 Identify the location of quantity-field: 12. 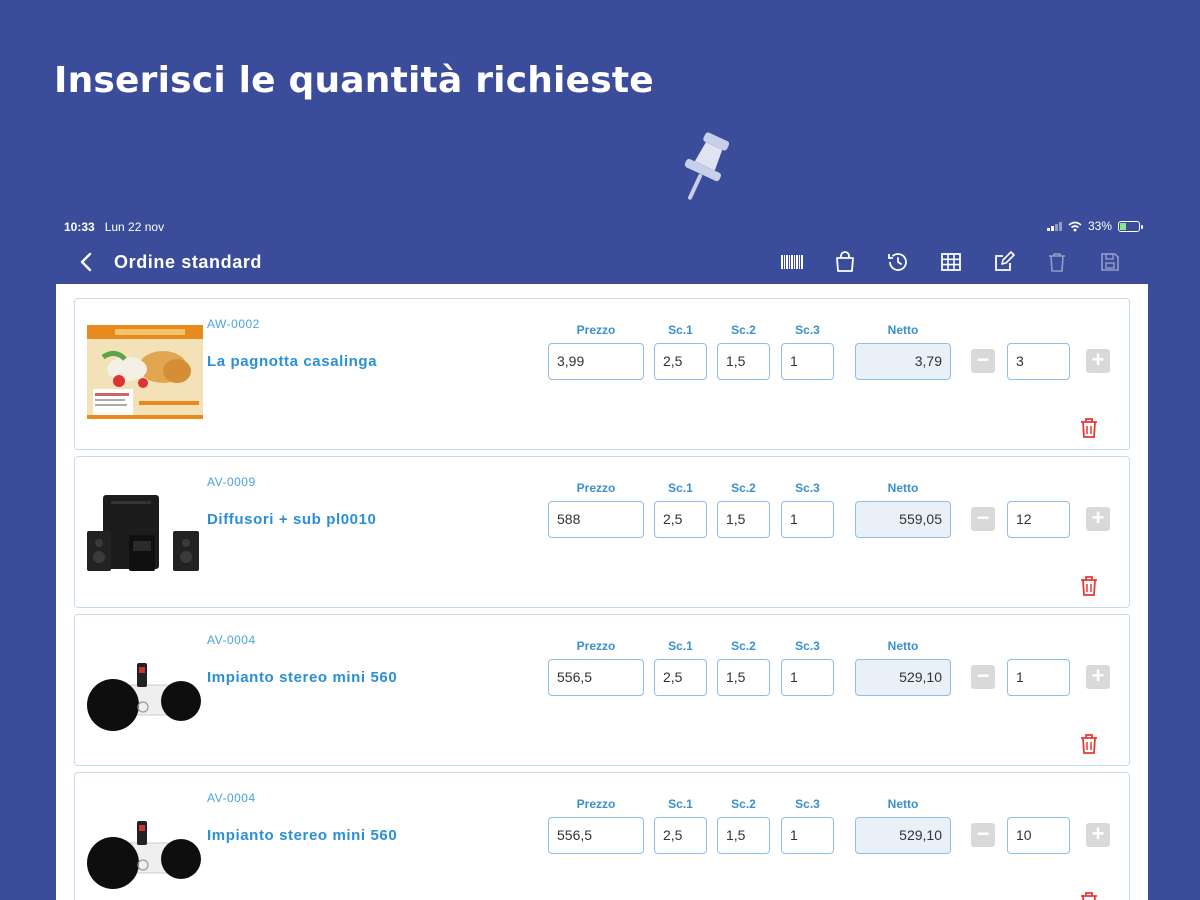
(1038, 519).